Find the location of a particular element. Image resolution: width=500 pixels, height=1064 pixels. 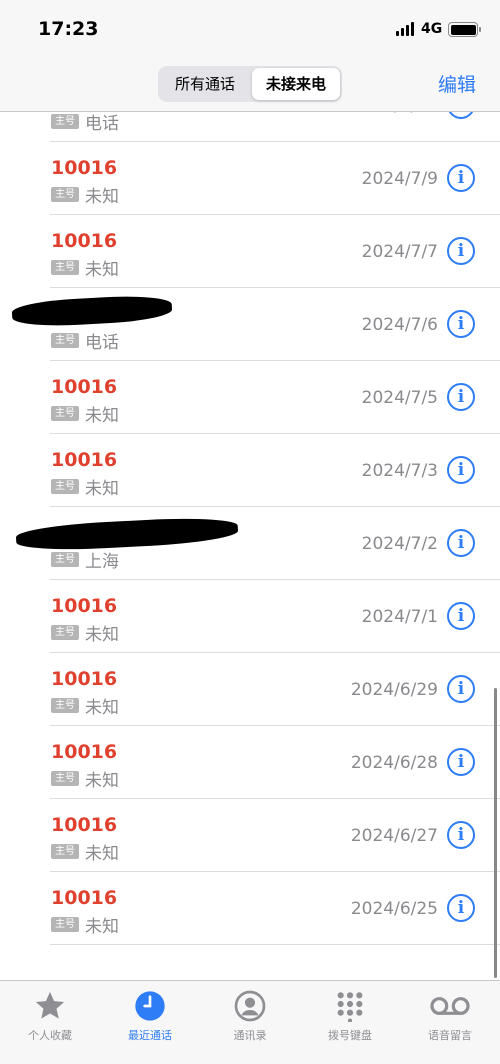

call-date: 2024/7/7 is located at coordinates (399, 252).